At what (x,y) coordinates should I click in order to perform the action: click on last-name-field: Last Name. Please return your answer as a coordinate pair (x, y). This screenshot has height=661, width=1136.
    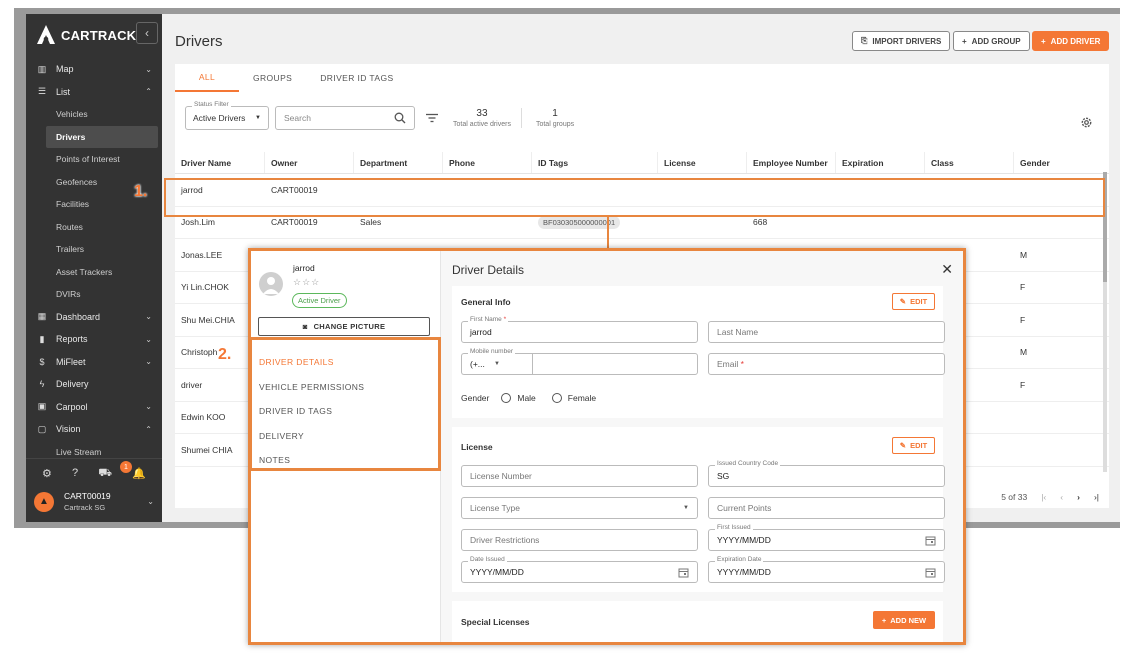
    Looking at the image, I should click on (826, 332).